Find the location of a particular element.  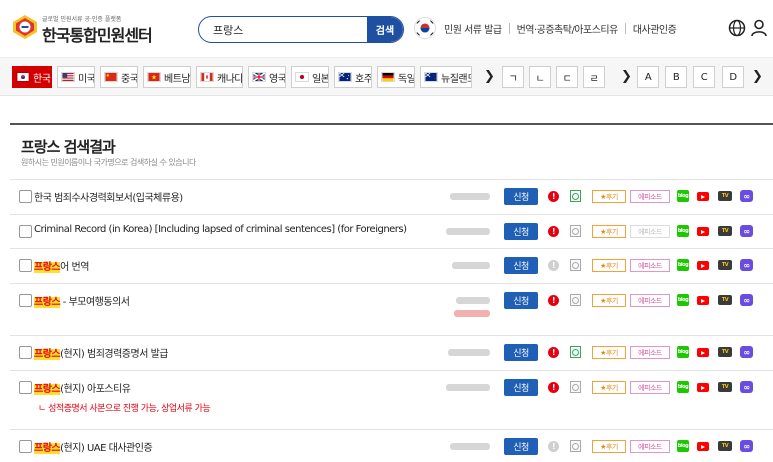

user-icon is located at coordinates (759, 28).